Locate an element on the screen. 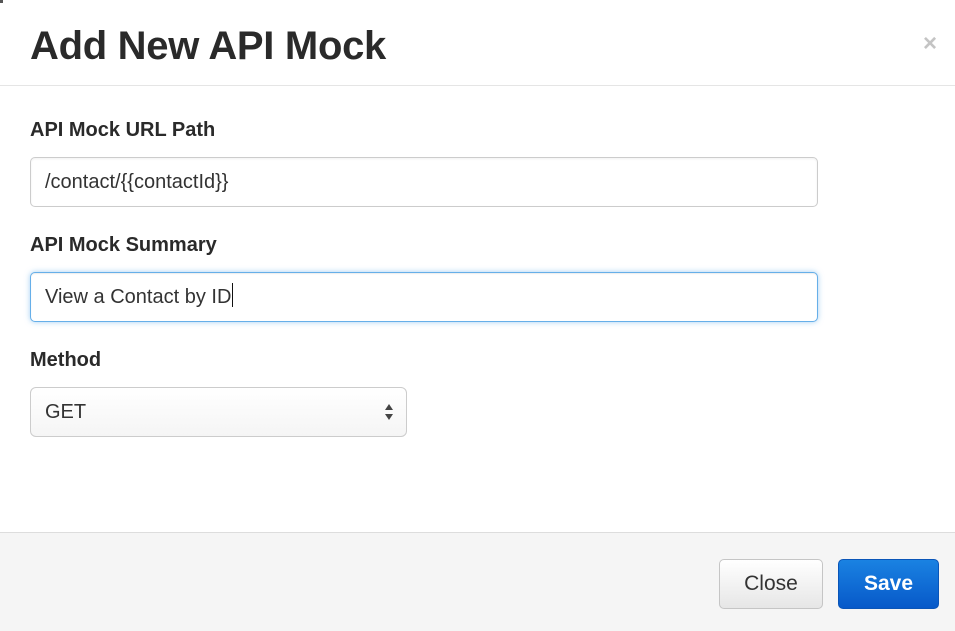 This screenshot has height=631, width=955. save-button: Save is located at coordinates (888, 584).